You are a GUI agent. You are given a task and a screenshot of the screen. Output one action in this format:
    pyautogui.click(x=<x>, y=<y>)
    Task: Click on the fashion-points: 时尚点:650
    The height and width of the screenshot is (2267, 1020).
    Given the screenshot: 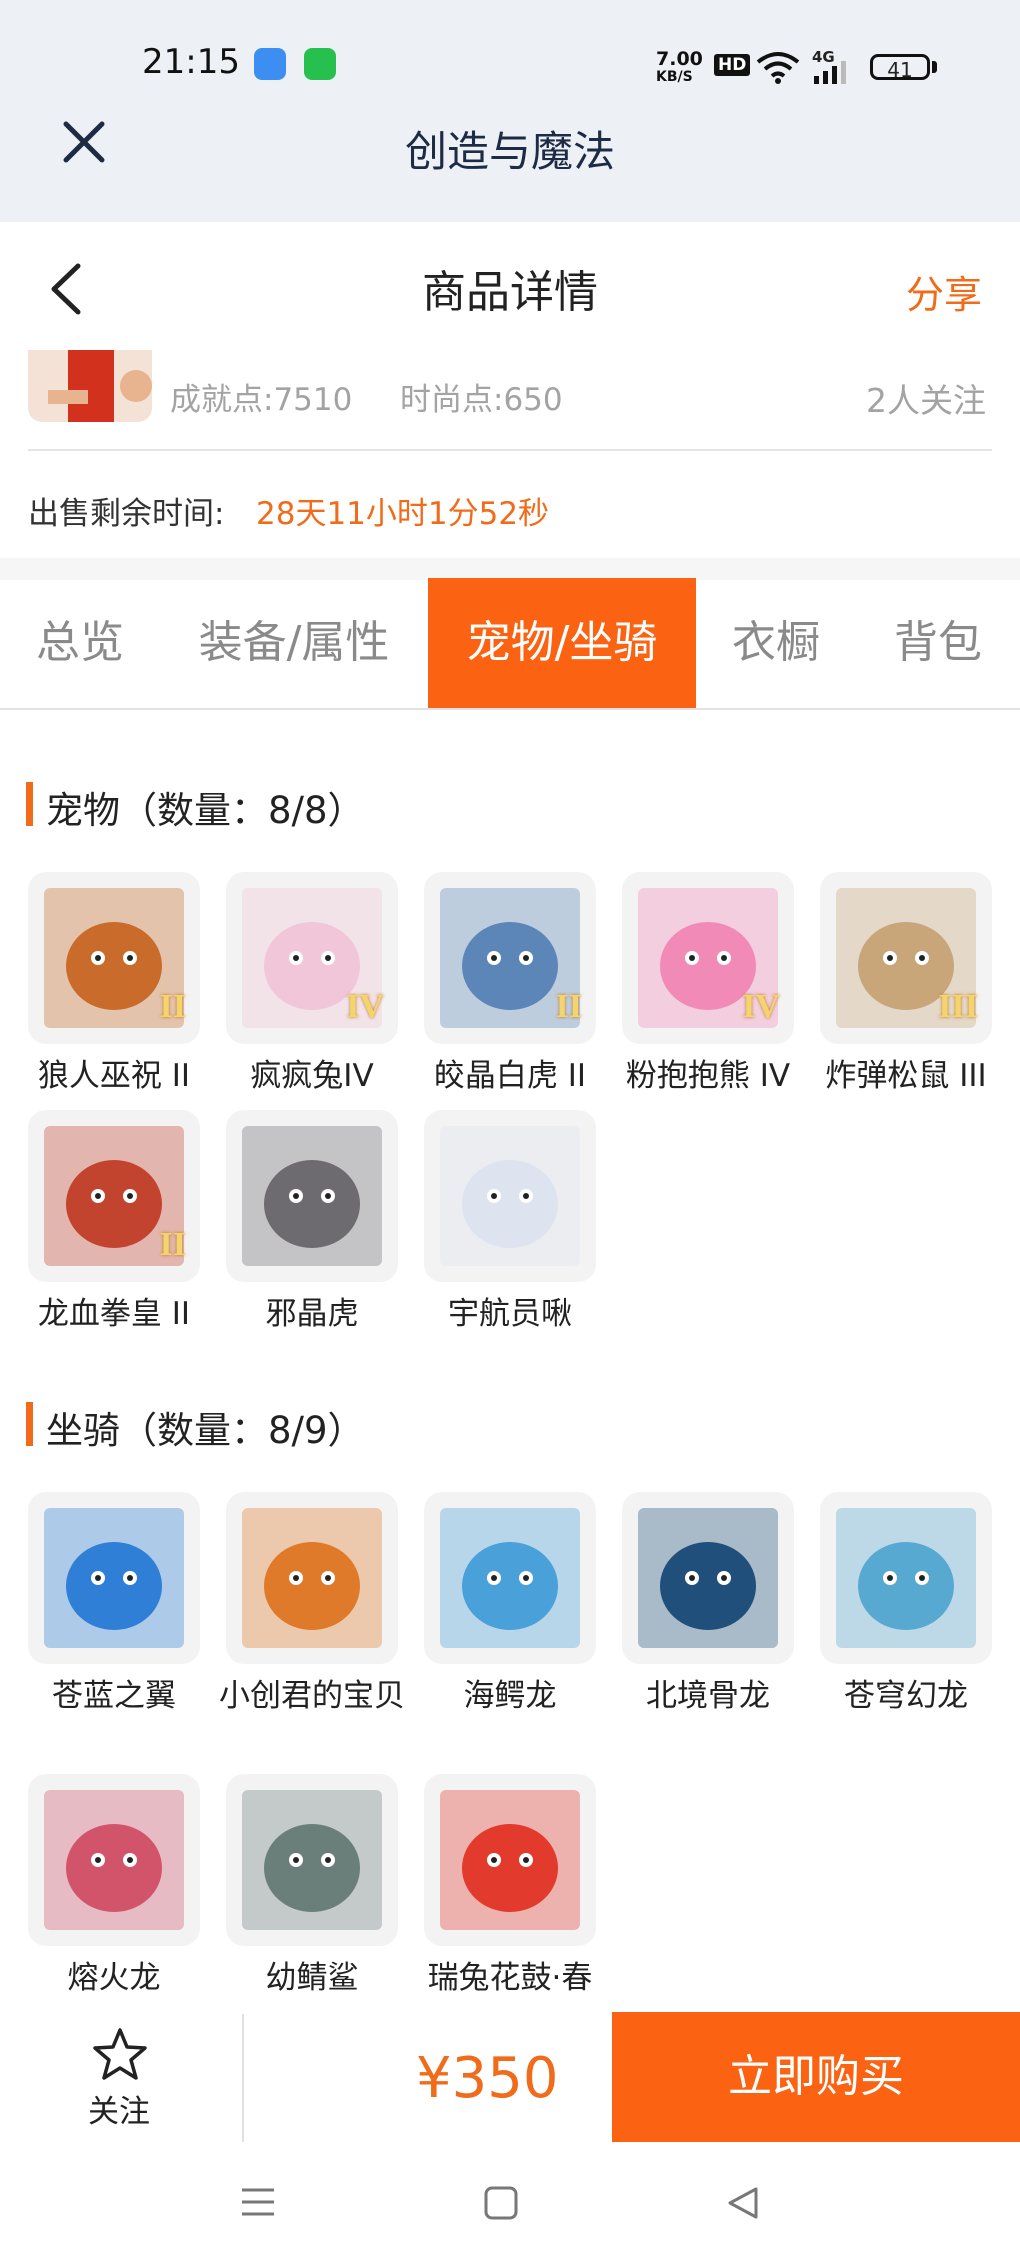 What is the action you would take?
    pyautogui.click(x=481, y=400)
    